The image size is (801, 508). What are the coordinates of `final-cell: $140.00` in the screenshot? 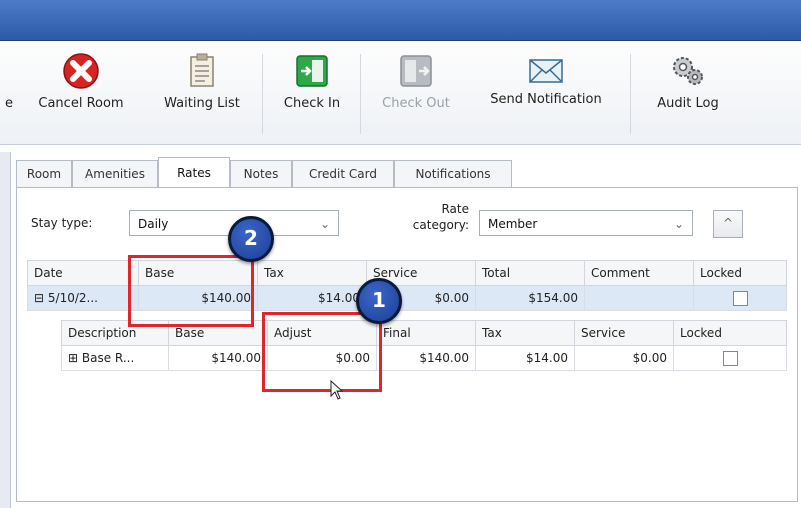 It's located at (426, 358).